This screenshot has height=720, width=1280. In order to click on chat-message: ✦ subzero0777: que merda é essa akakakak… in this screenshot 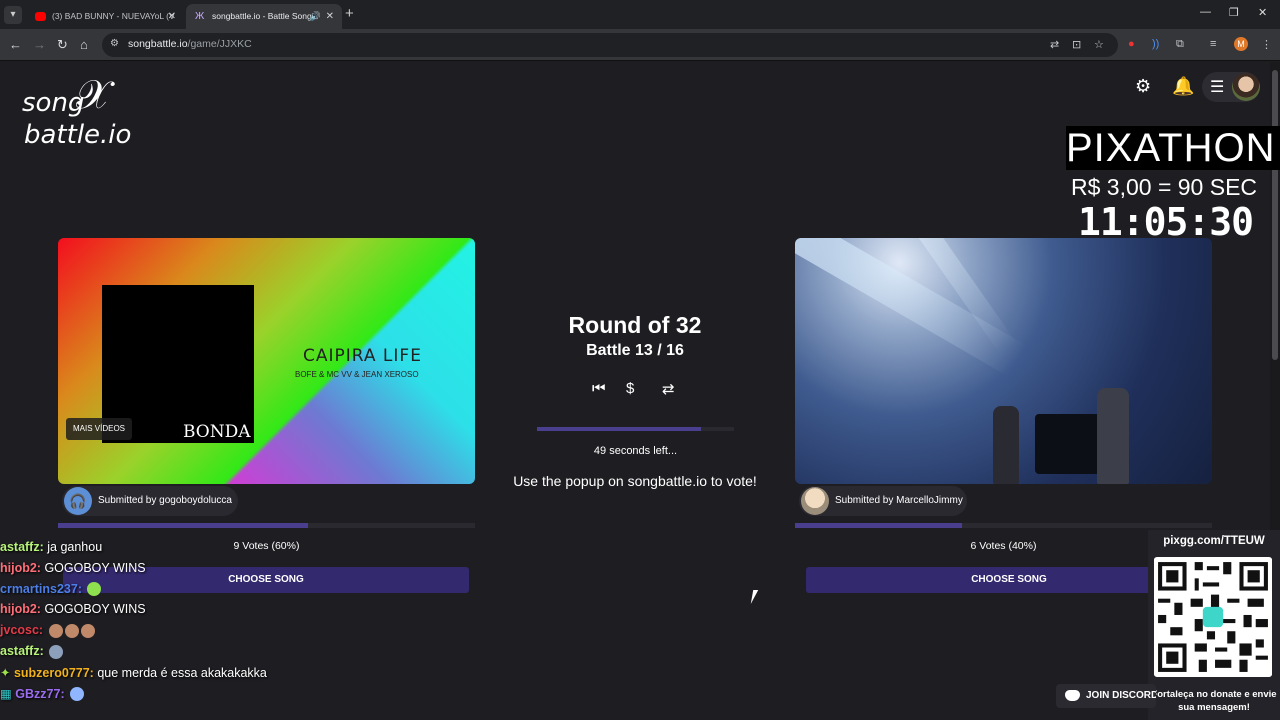, I will do `click(150, 673)`.